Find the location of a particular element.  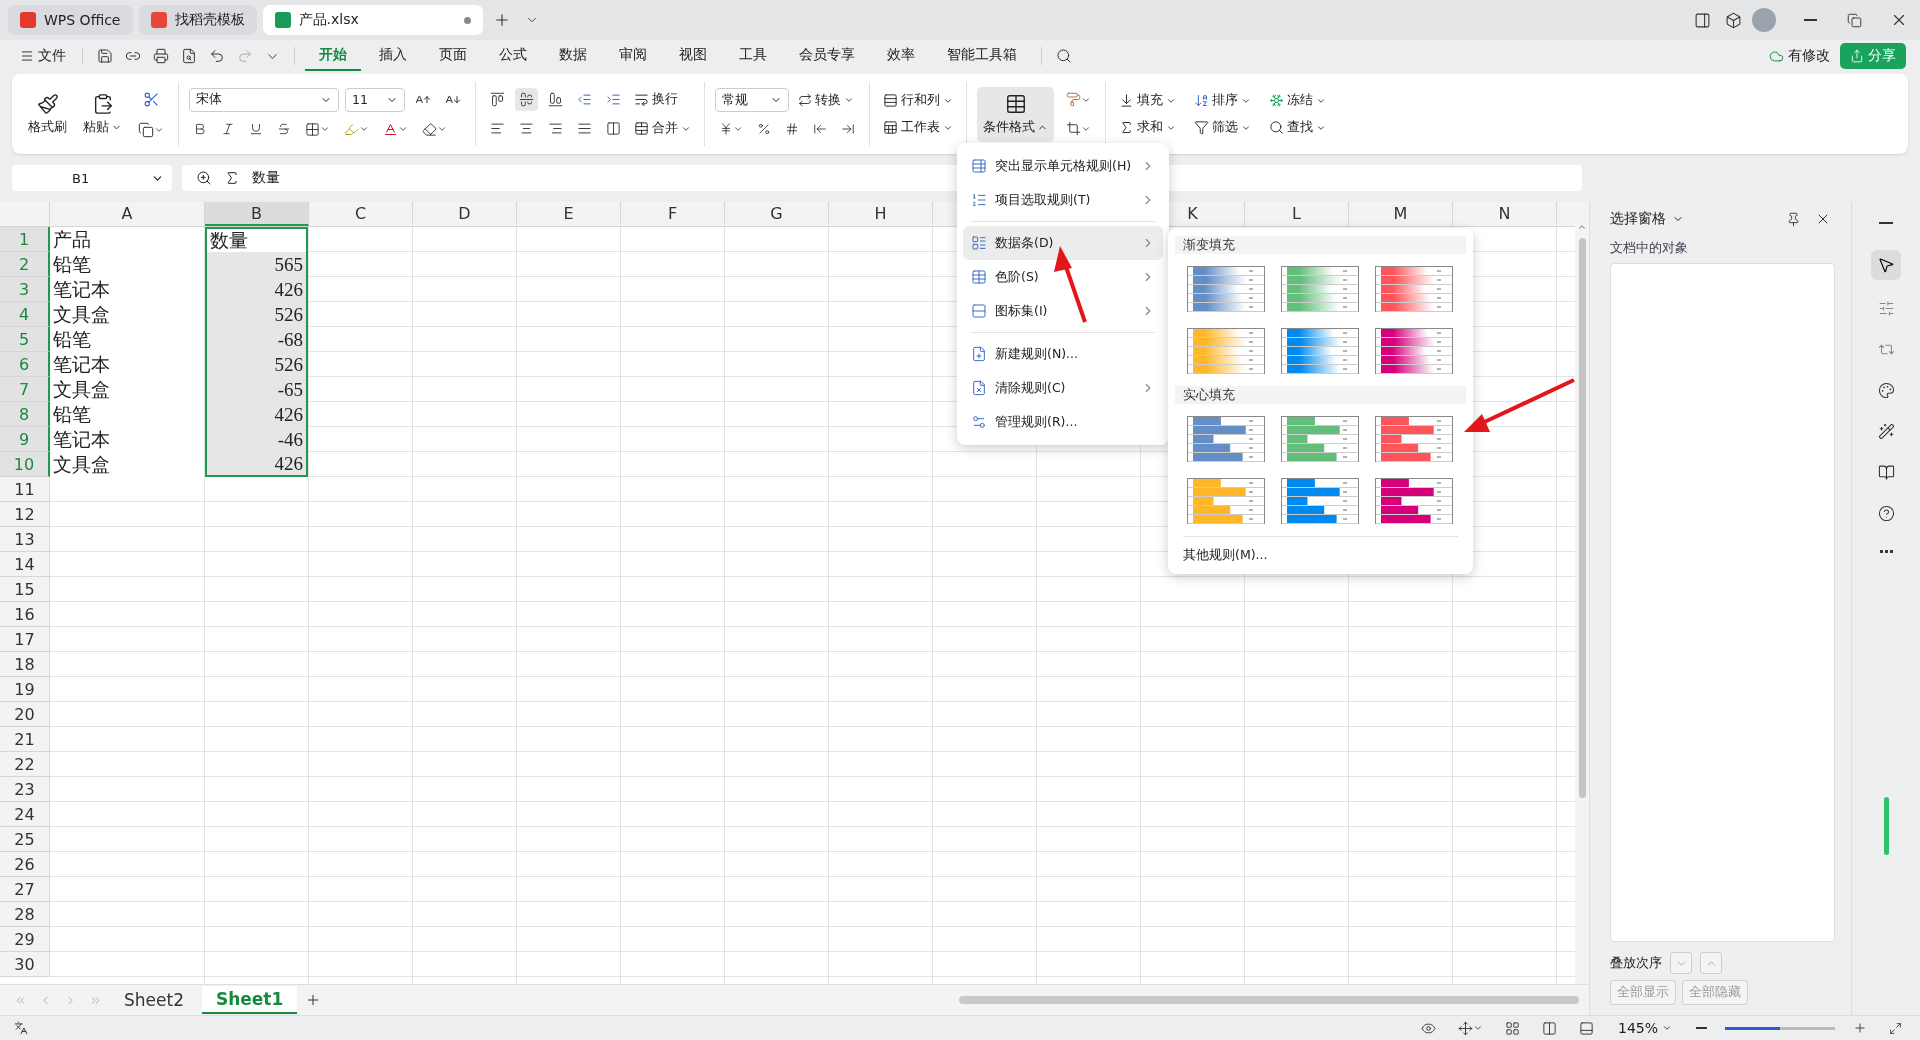

fill-button: 填充 is located at coordinates (1147, 100).